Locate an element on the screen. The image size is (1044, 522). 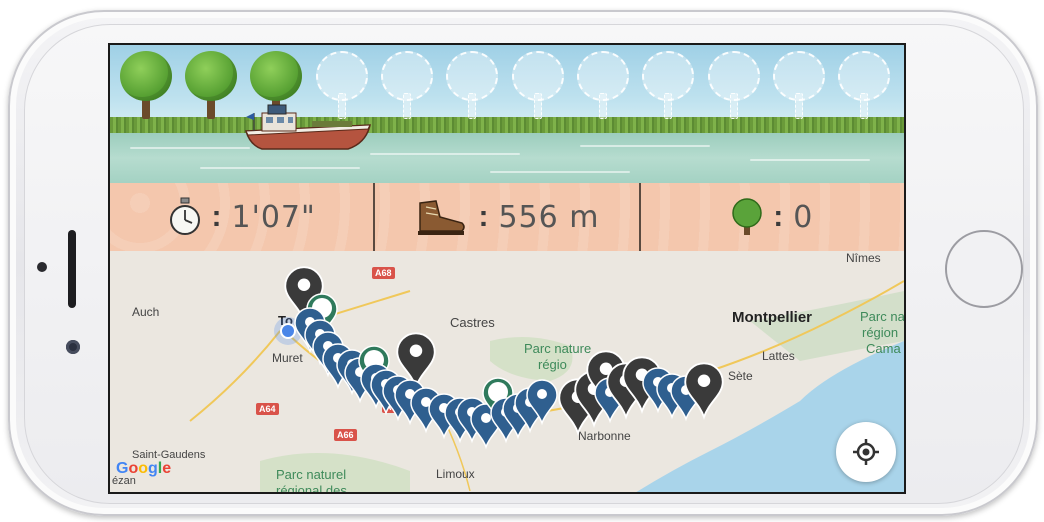
recenter-location-button is located at coordinates (866, 452).